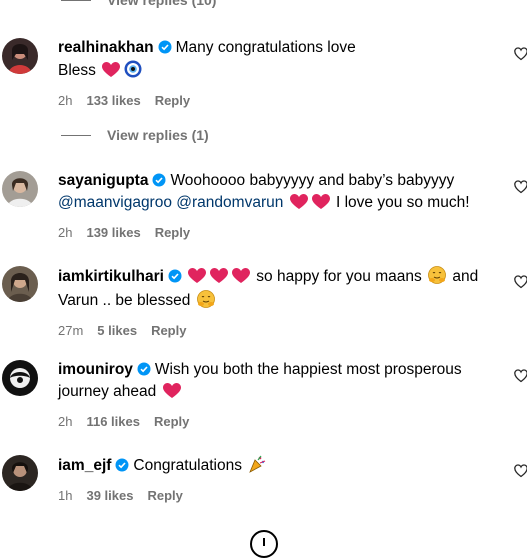  Describe the element at coordinates (115, 202) in the screenshot. I see `mention-link: @maanvigagroo` at that location.